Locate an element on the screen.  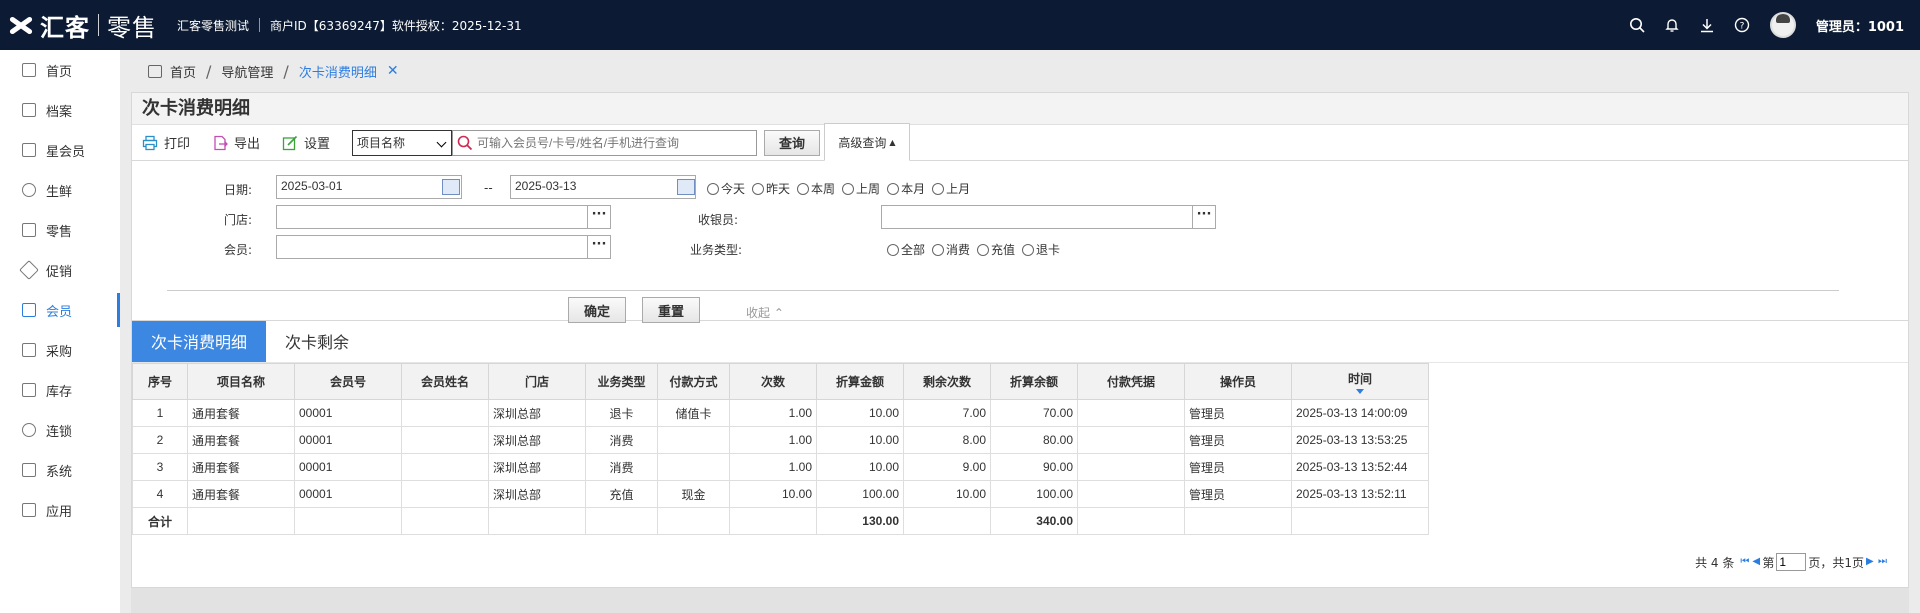
cell: 通用套餐 is located at coordinates (241, 413).